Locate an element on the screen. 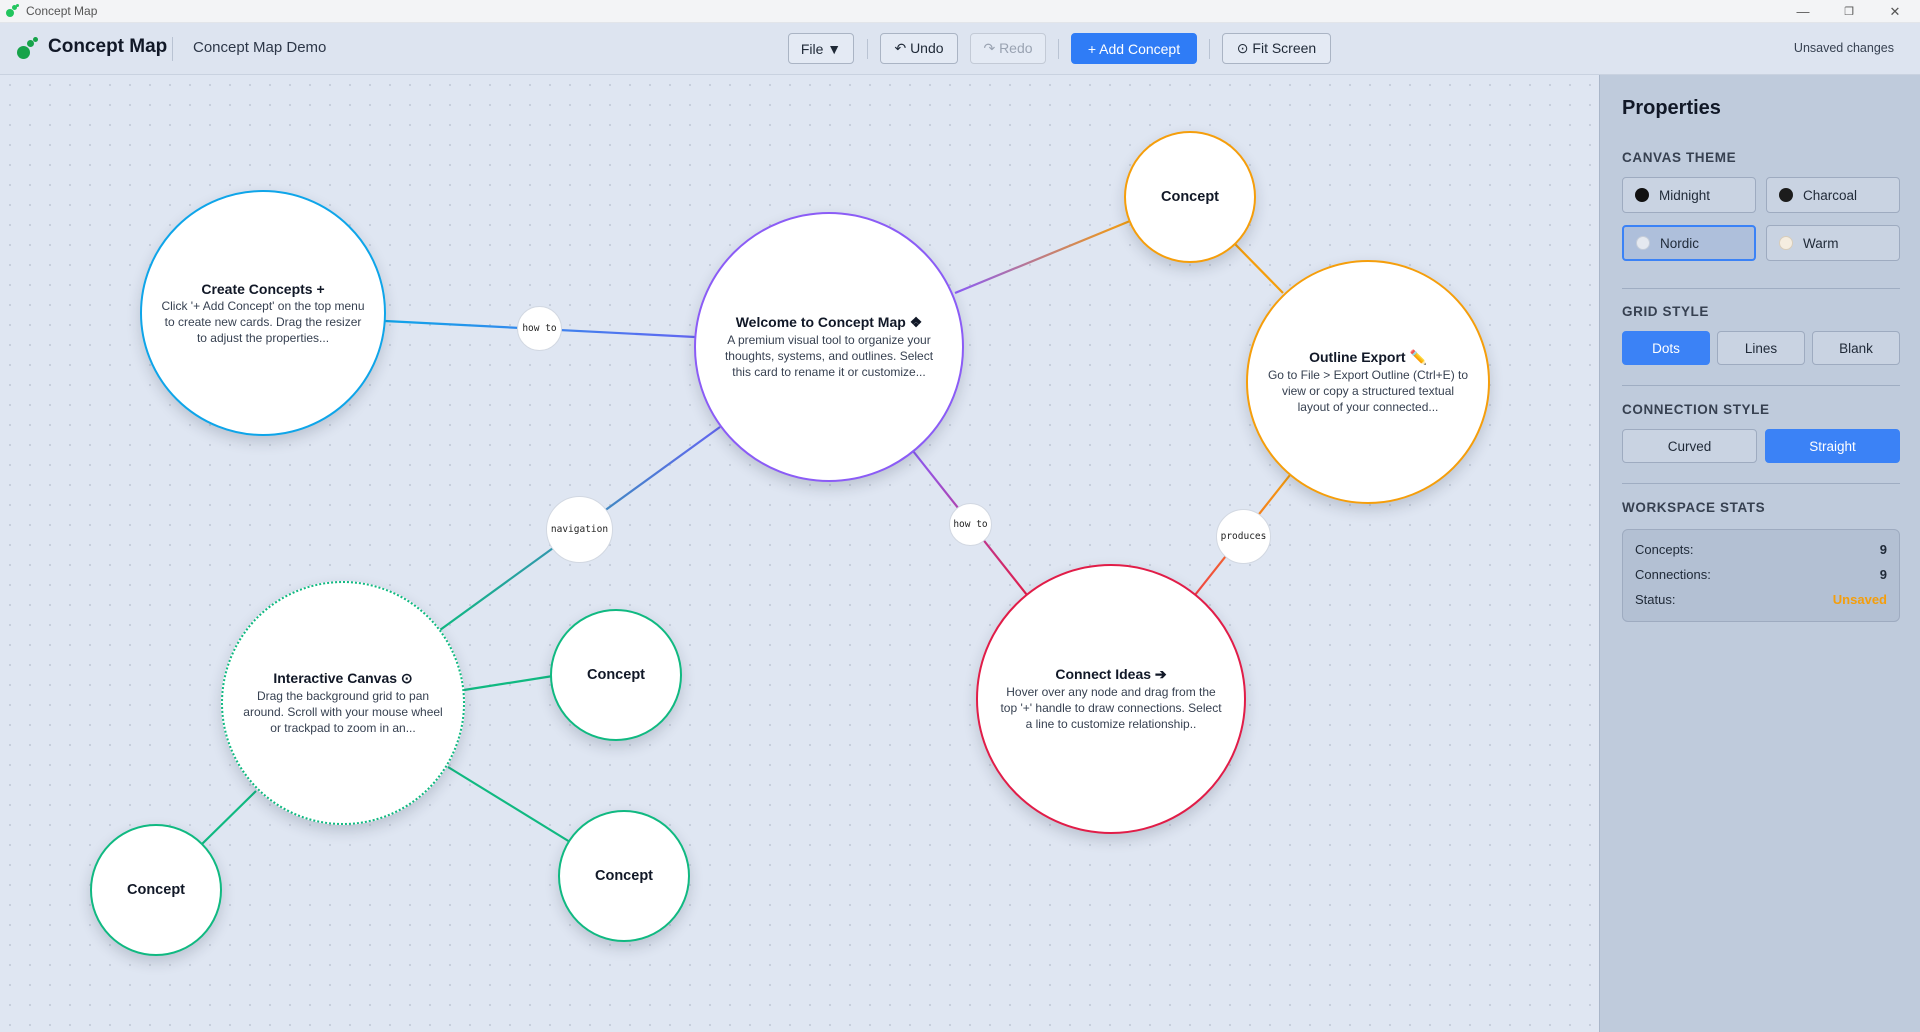 The width and height of the screenshot is (1920, 1032). stat-connections: Connections: 9 is located at coordinates (1761, 574).